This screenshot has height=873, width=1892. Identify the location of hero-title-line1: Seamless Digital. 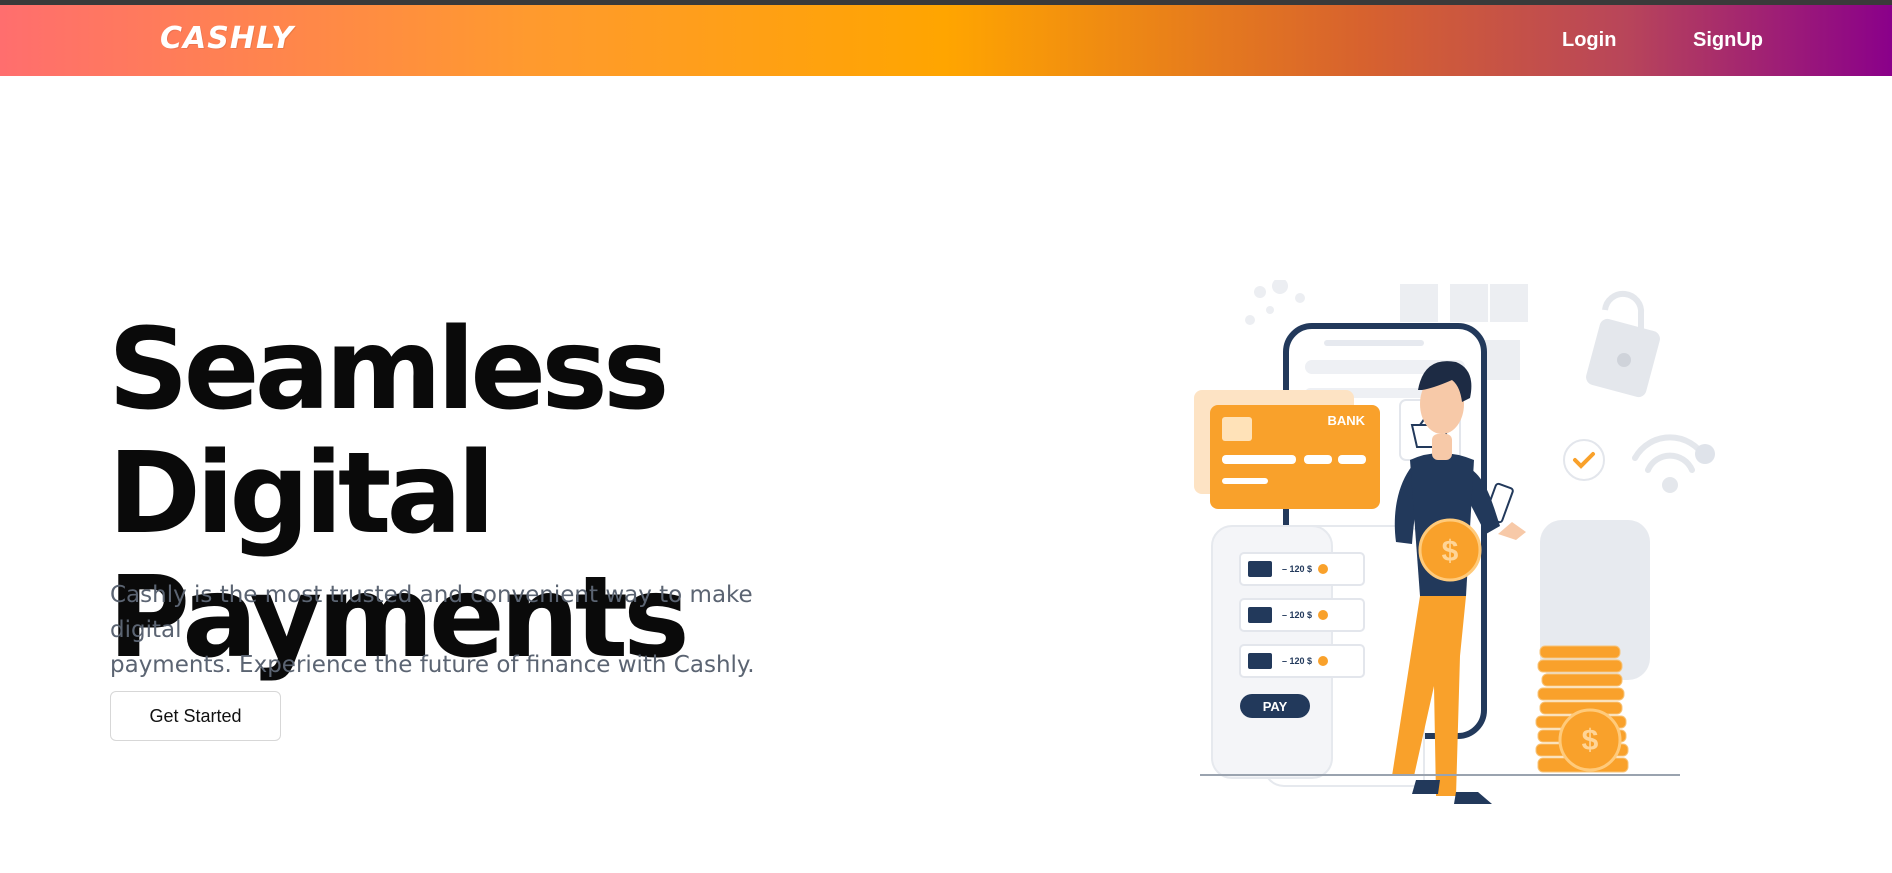
(389, 432).